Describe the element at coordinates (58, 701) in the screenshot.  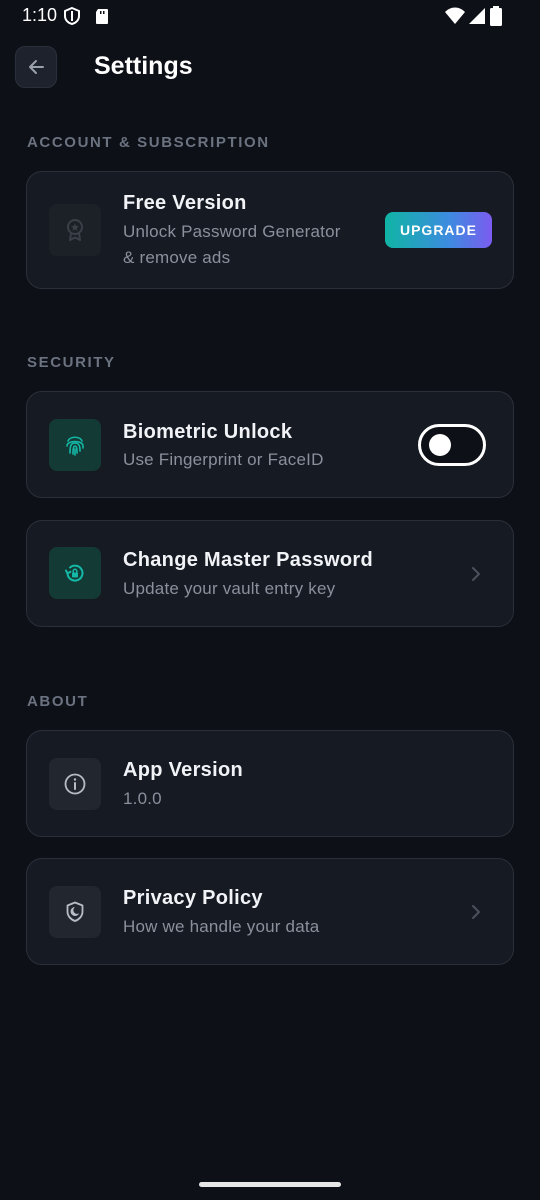
I see `section-header-about: ABOUT` at that location.